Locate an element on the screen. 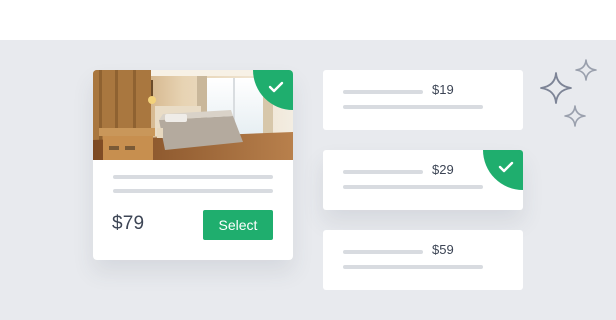  option-card: $59 is located at coordinates (423, 260).